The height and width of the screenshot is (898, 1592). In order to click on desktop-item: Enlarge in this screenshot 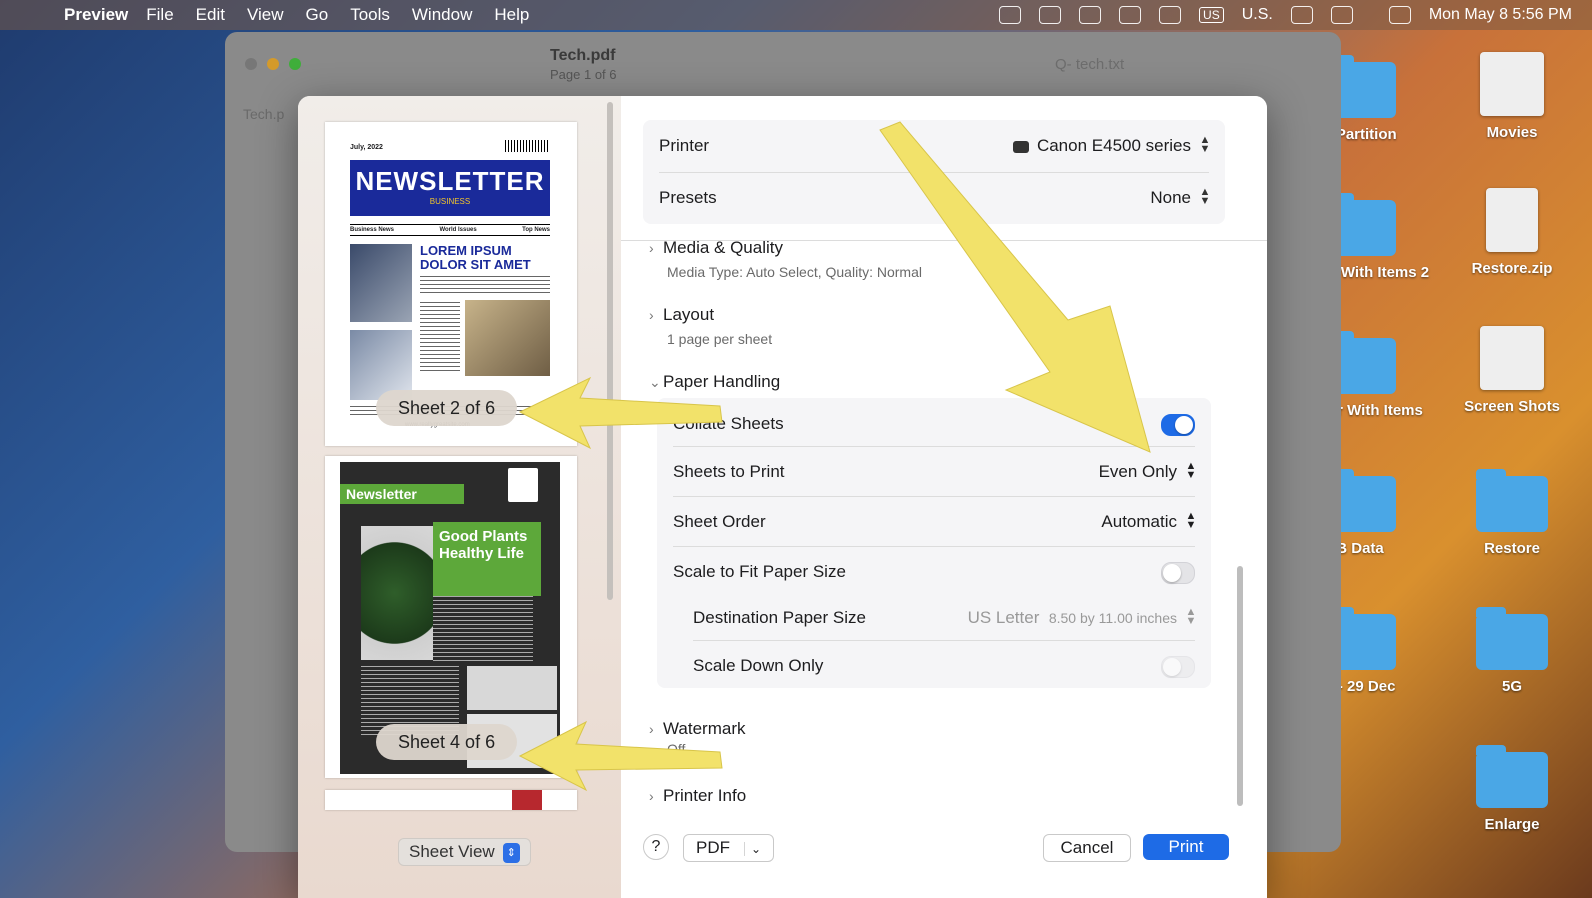, I will do `click(1512, 789)`.